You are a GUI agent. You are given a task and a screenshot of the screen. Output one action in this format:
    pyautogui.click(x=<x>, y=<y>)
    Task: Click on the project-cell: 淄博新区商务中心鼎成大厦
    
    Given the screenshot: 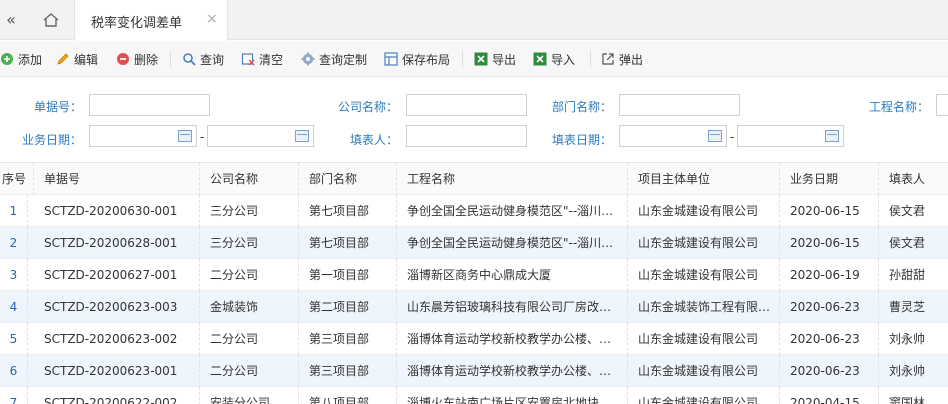 What is the action you would take?
    pyautogui.click(x=512, y=275)
    